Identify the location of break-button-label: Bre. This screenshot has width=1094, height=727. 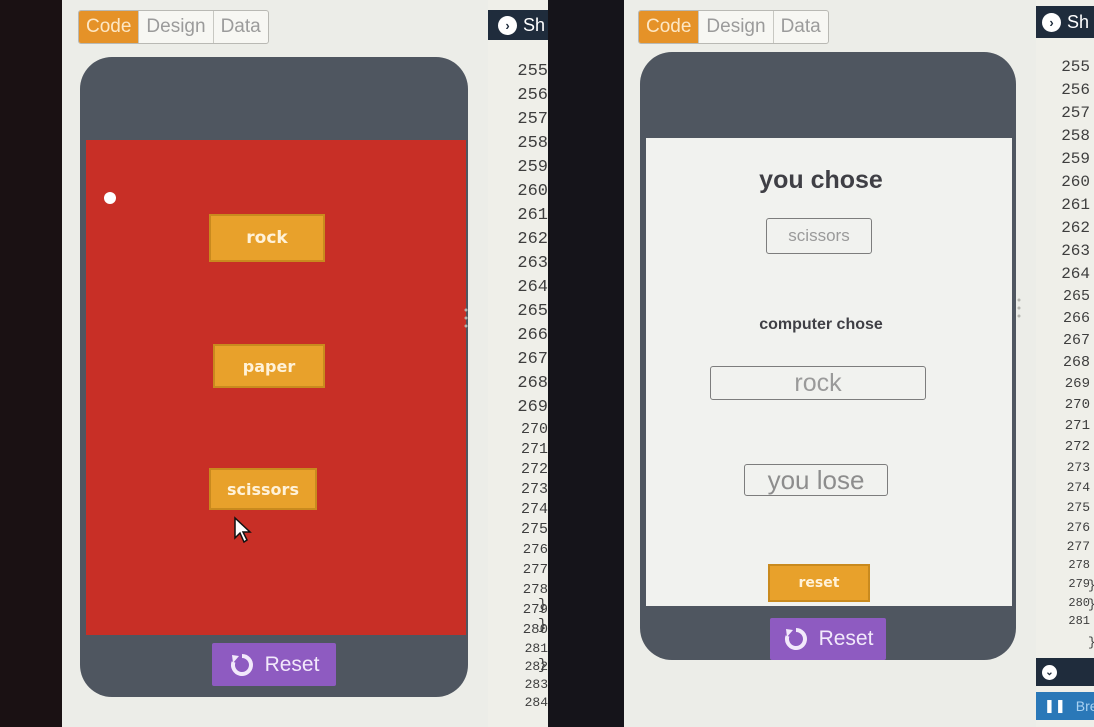
(1084, 706).